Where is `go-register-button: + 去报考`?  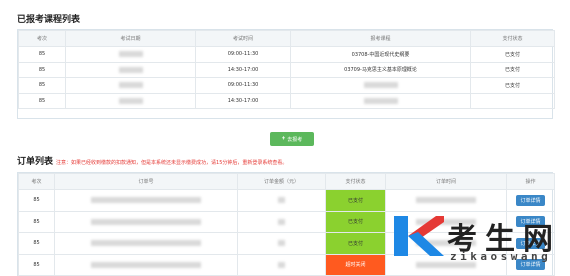 go-register-button: + 去报考 is located at coordinates (292, 139).